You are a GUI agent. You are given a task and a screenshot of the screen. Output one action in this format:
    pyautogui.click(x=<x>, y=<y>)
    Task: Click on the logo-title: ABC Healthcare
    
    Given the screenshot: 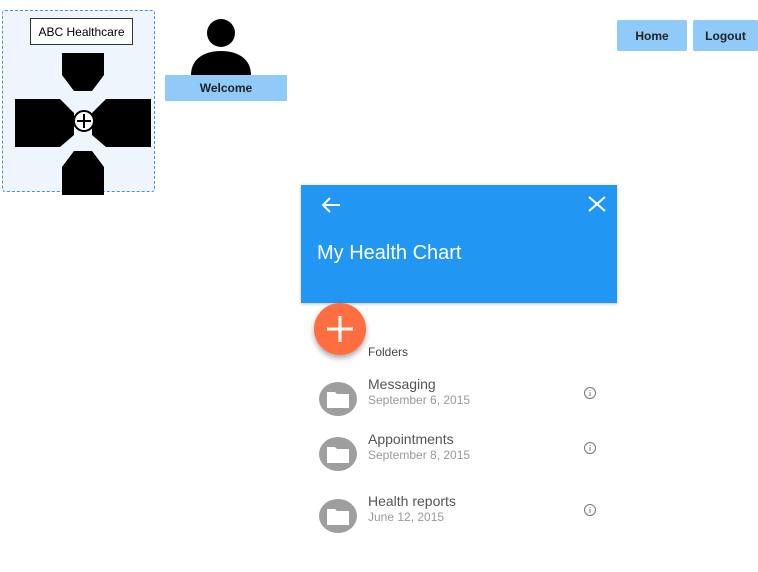 What is the action you would take?
    pyautogui.click(x=81, y=31)
    